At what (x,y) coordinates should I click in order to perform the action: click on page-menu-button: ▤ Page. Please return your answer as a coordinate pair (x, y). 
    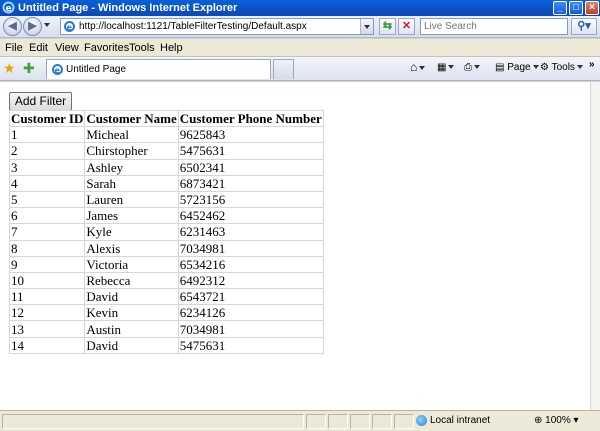
    Looking at the image, I should click on (517, 68).